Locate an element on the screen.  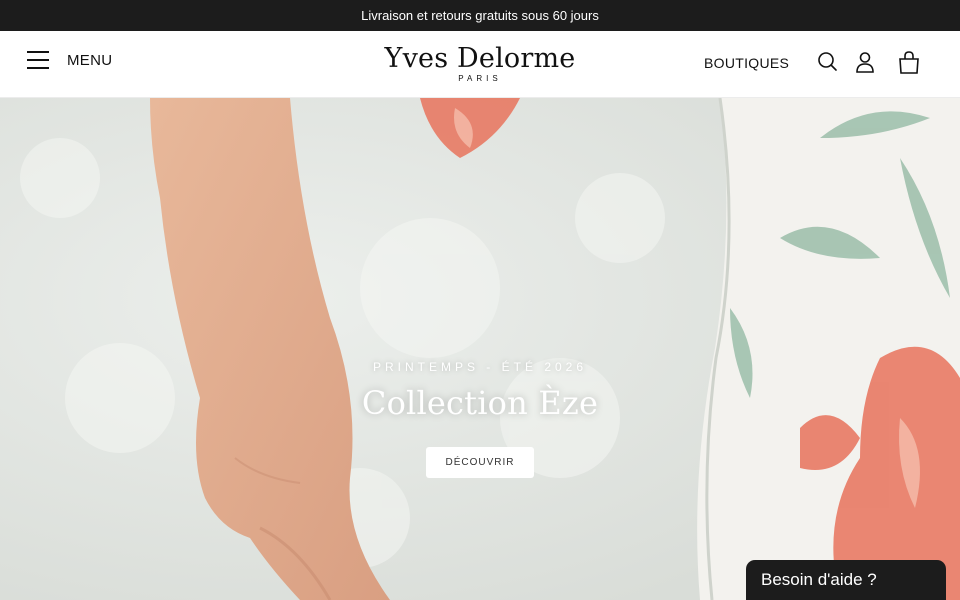
help-chat-button: Besoin d'aide ? is located at coordinates (846, 580).